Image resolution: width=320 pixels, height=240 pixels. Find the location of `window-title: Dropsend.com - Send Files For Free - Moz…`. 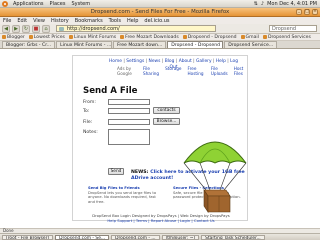

window-title: Dropsend.com - Send Files For Free - Moz… is located at coordinates (160, 12).